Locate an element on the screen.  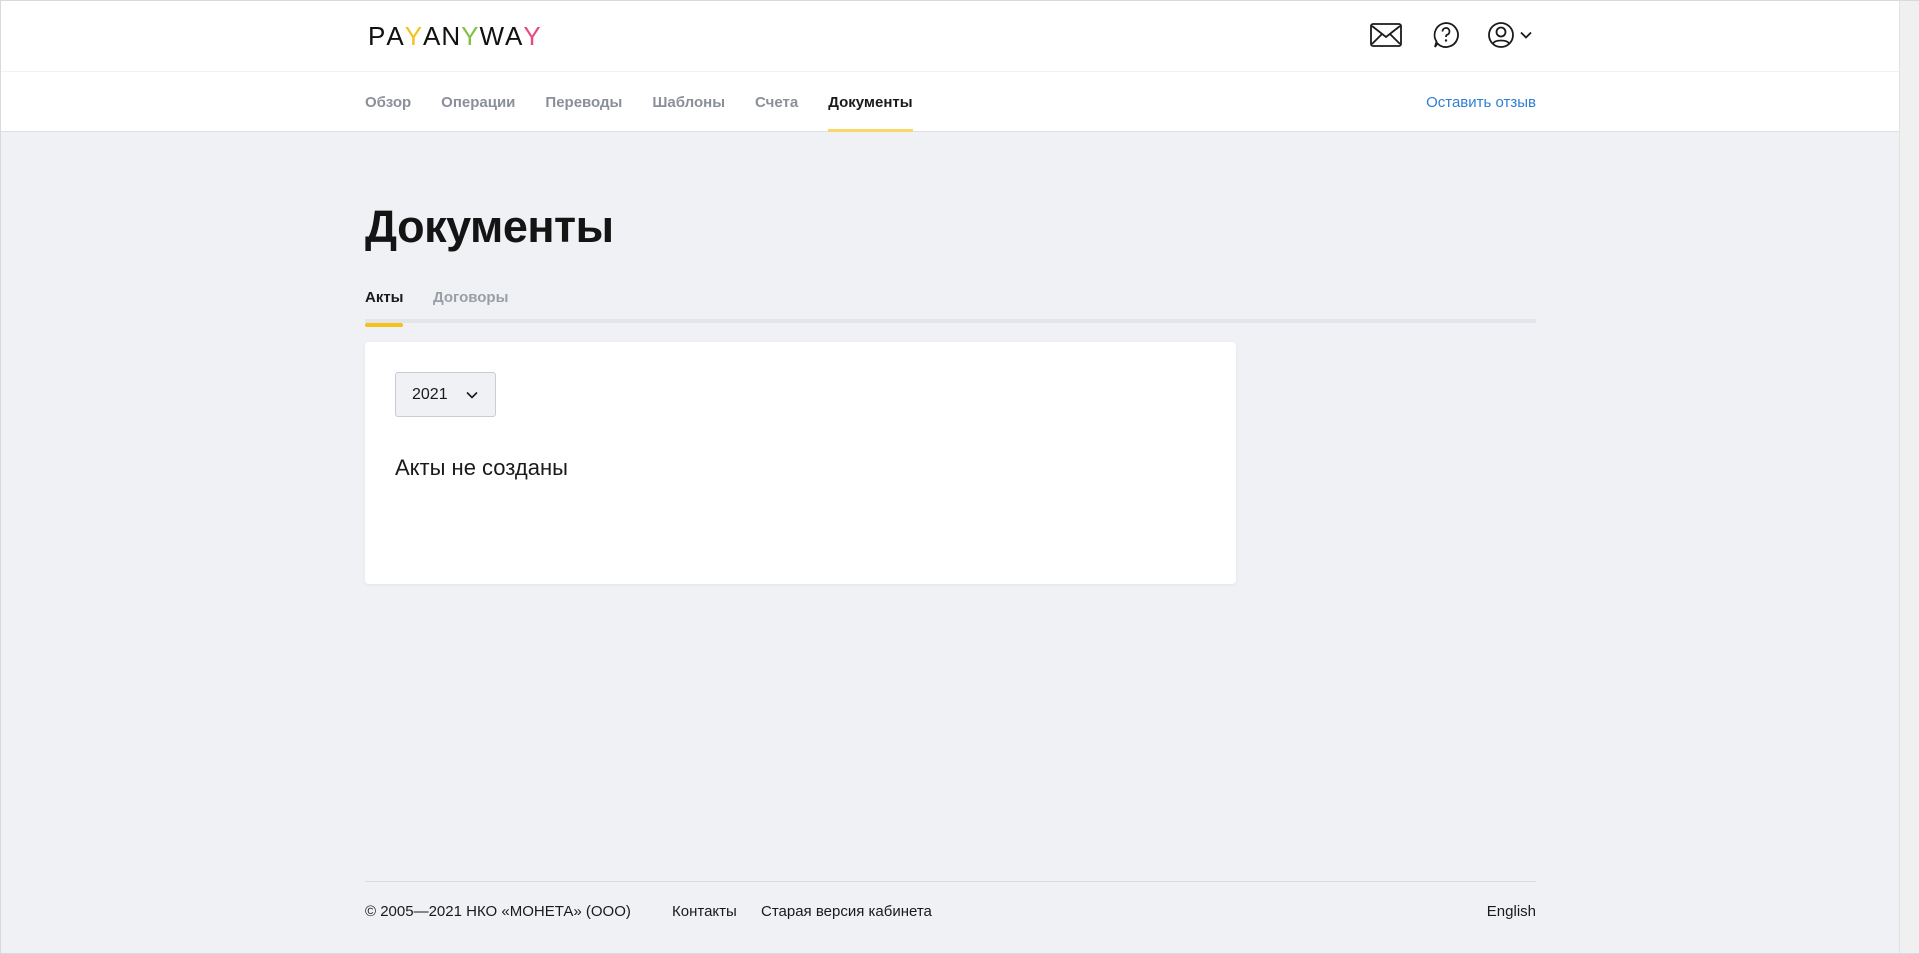
footer-divider is located at coordinates (950, 881).